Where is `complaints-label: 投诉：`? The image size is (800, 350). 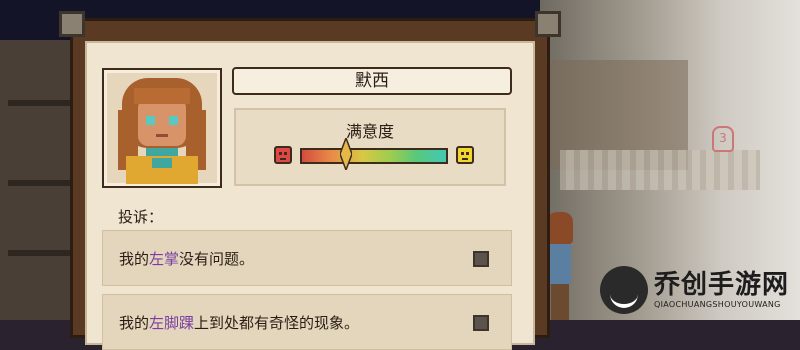 complaints-label: 投诉： is located at coordinates (141, 217).